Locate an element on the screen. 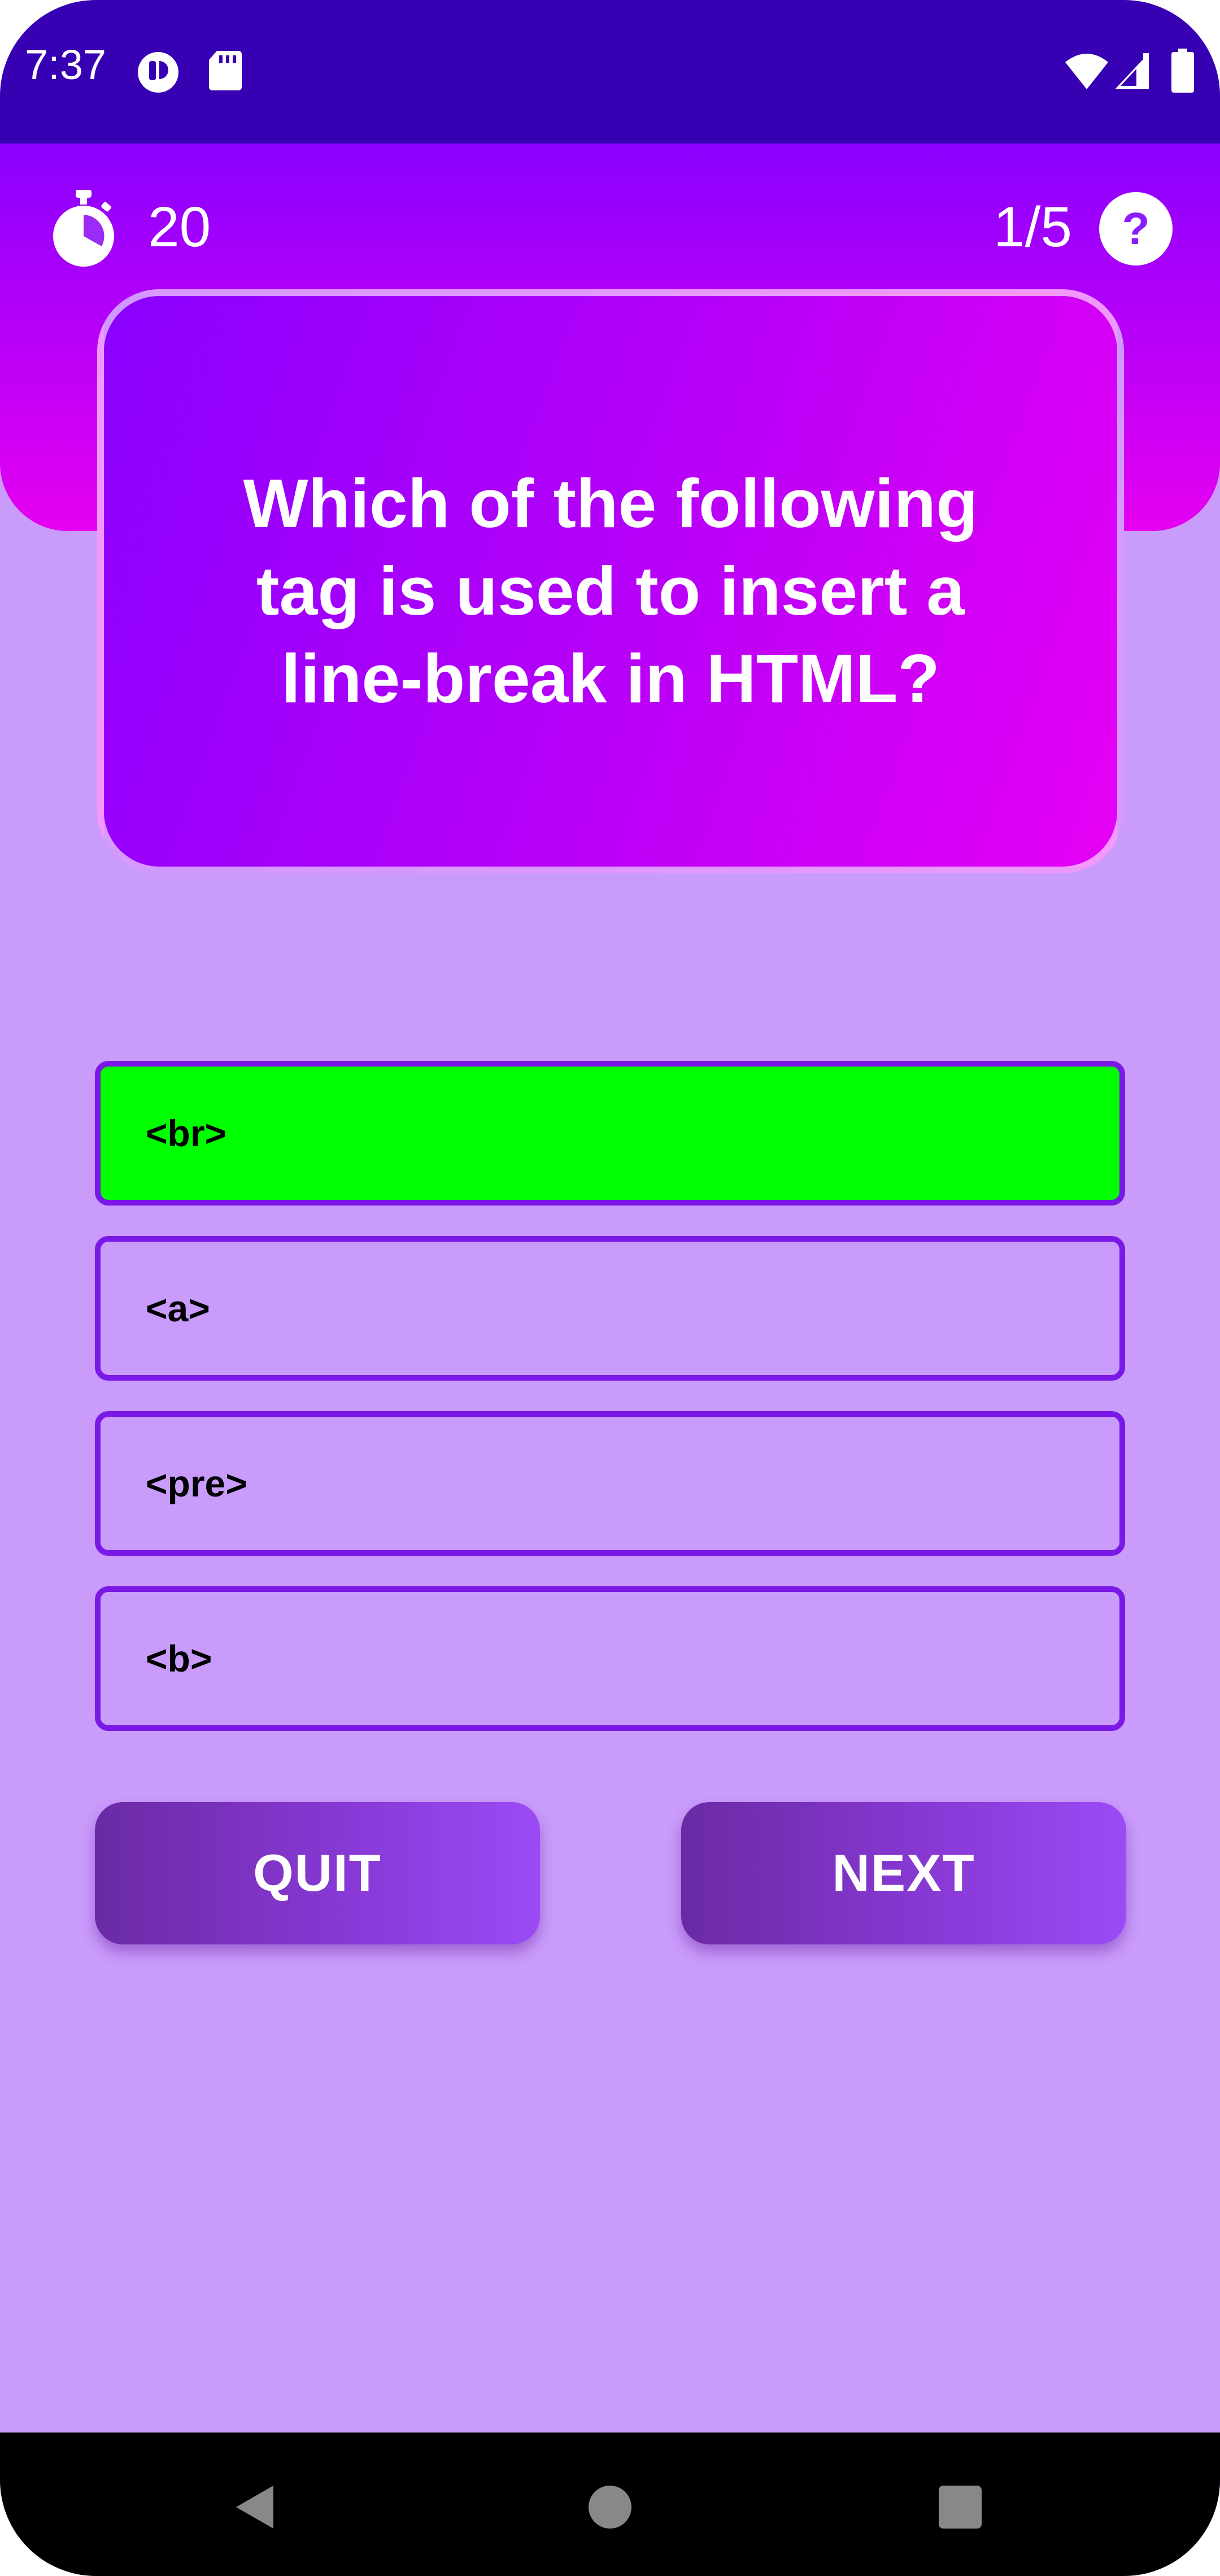 This screenshot has height=2576, width=1220. next-button: NEXT is located at coordinates (903, 1873).